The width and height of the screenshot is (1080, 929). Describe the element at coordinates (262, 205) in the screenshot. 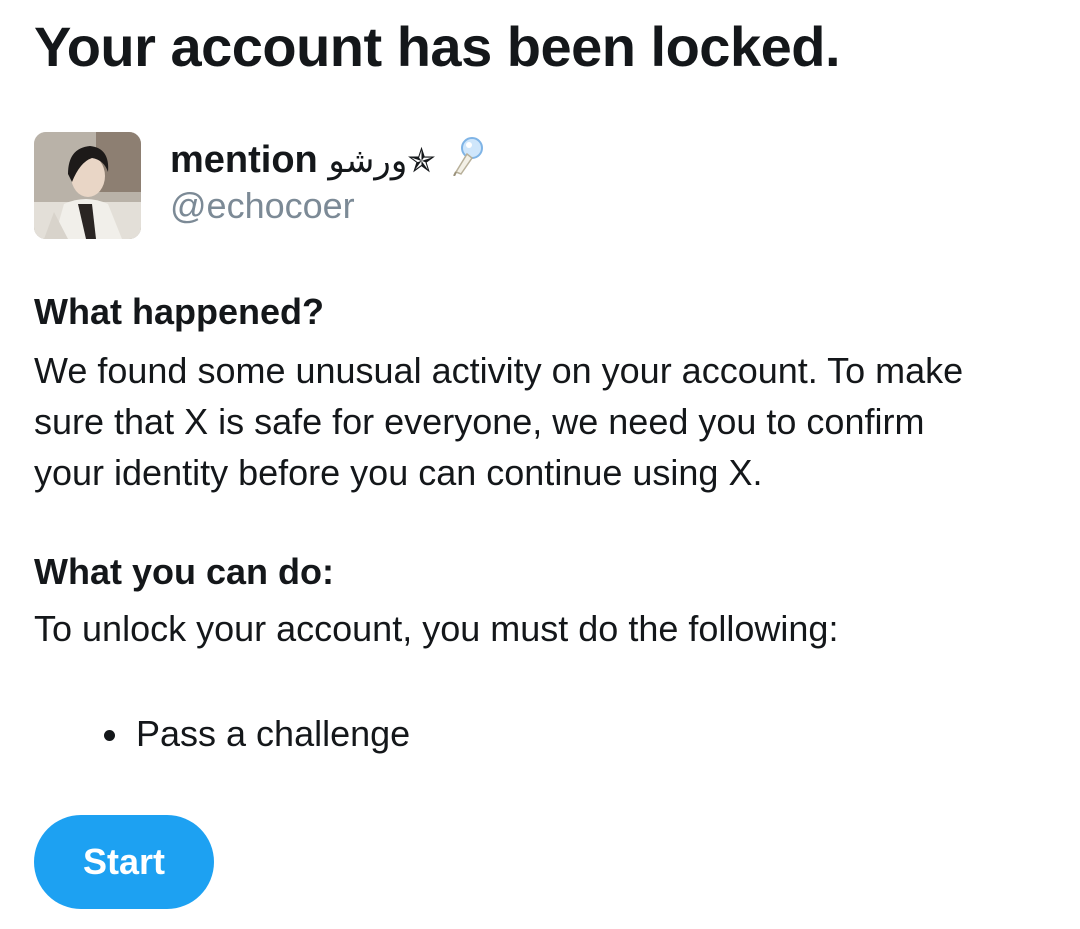

I see `user-handle: @echocoer` at that location.